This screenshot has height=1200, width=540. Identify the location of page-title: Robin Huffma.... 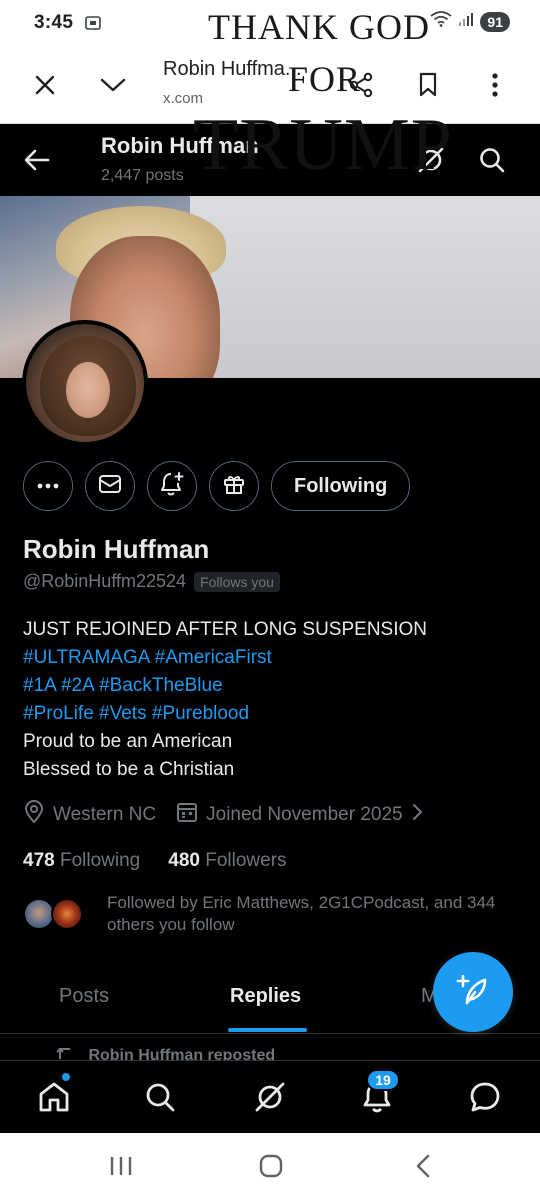
(232, 69).